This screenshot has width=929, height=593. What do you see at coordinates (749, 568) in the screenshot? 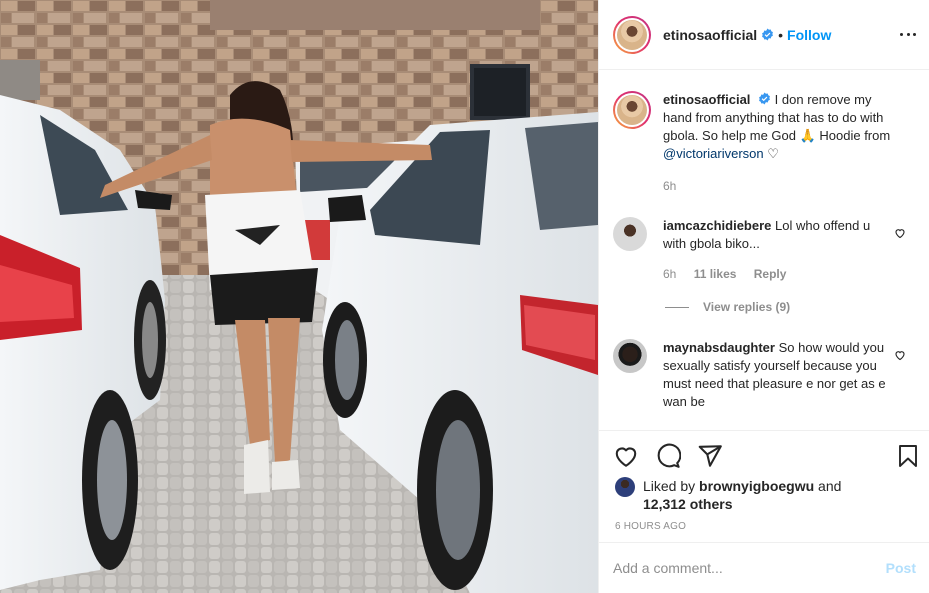
I see `comment-input` at bounding box center [749, 568].